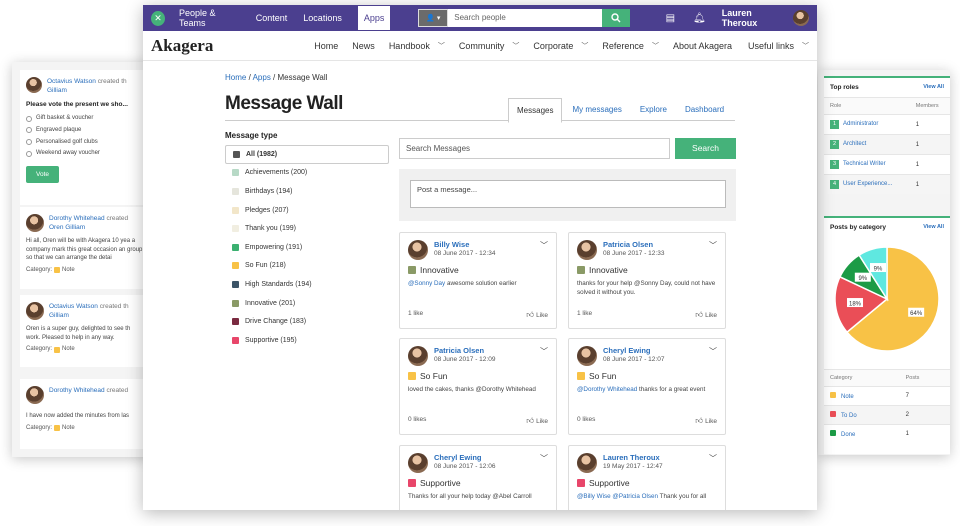 The image size is (960, 526). What do you see at coordinates (489, 46) in the screenshot?
I see `nav-community: Community ﹀` at bounding box center [489, 46].